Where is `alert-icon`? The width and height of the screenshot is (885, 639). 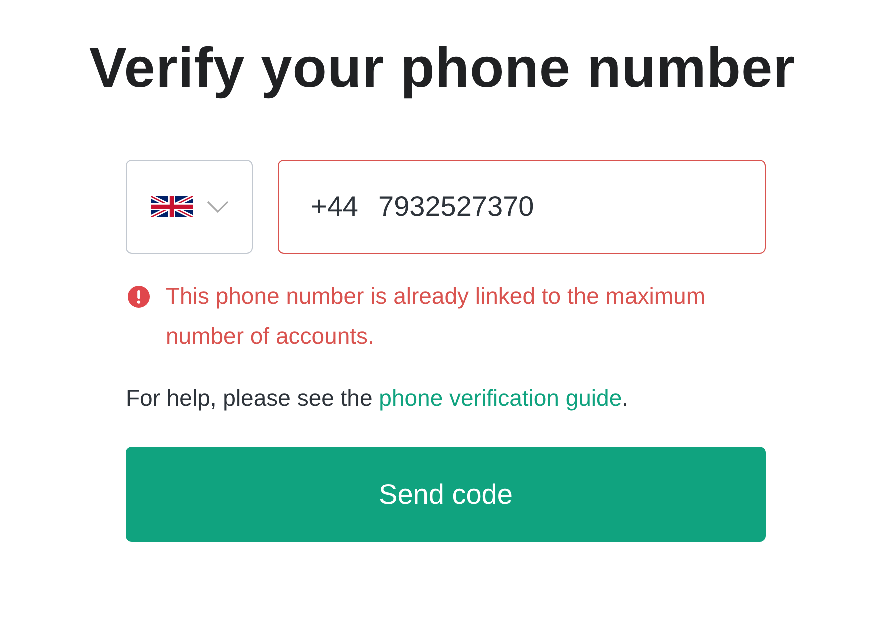
alert-icon is located at coordinates (139, 297).